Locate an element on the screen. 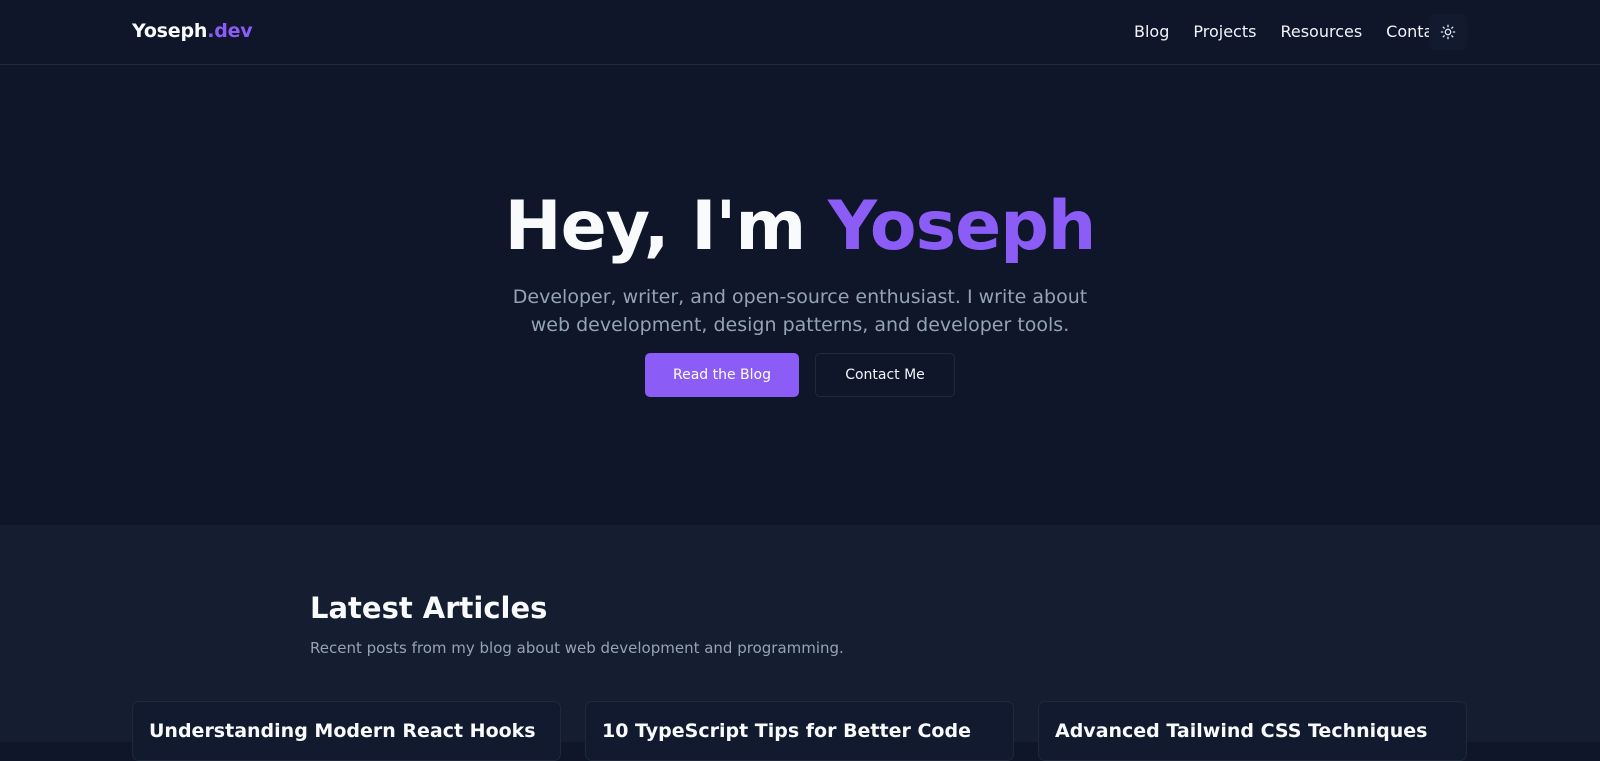 This screenshot has width=1600, height=761. hero-title: Hey, I'm Yoseph is located at coordinates (800, 226).